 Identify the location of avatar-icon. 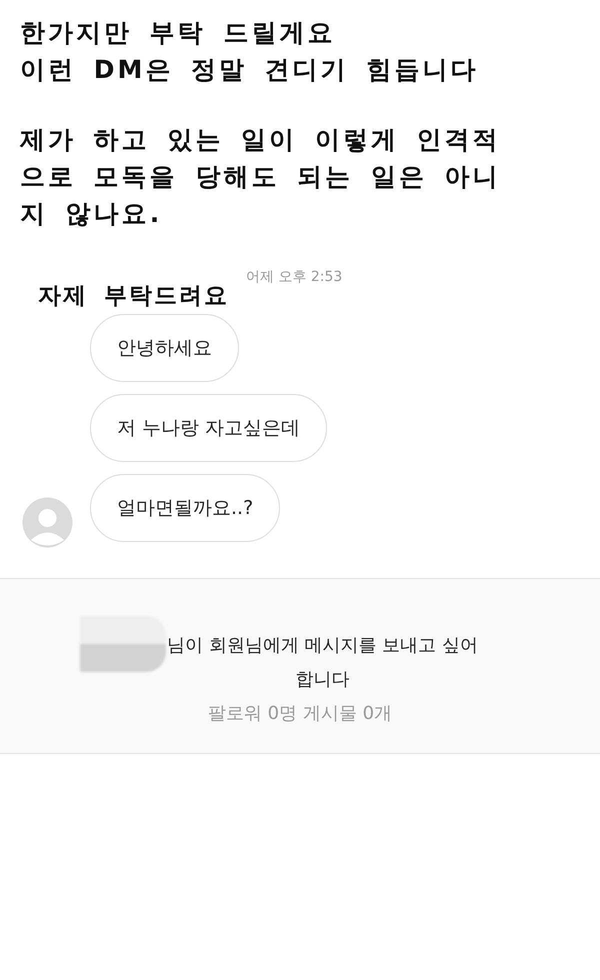
(47, 522).